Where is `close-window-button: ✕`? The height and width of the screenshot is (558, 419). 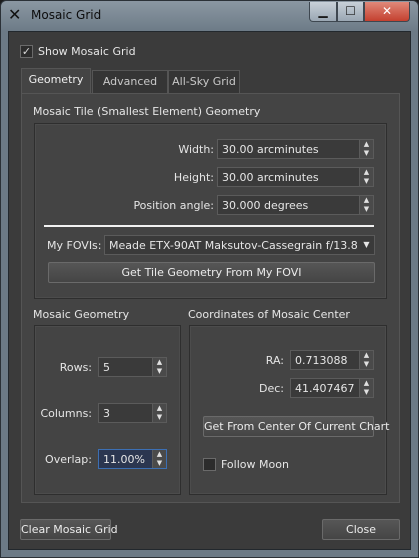
close-window-button: ✕ is located at coordinates (387, 12).